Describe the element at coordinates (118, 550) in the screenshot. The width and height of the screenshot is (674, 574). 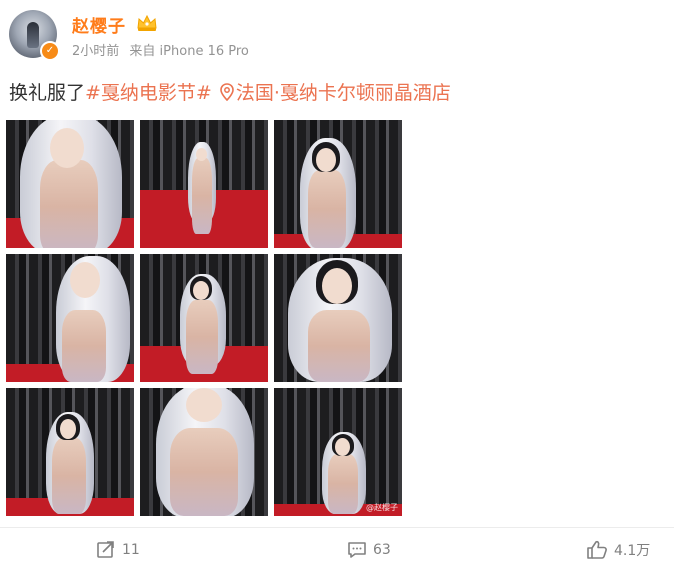
I see `repost-button: 11` at that location.